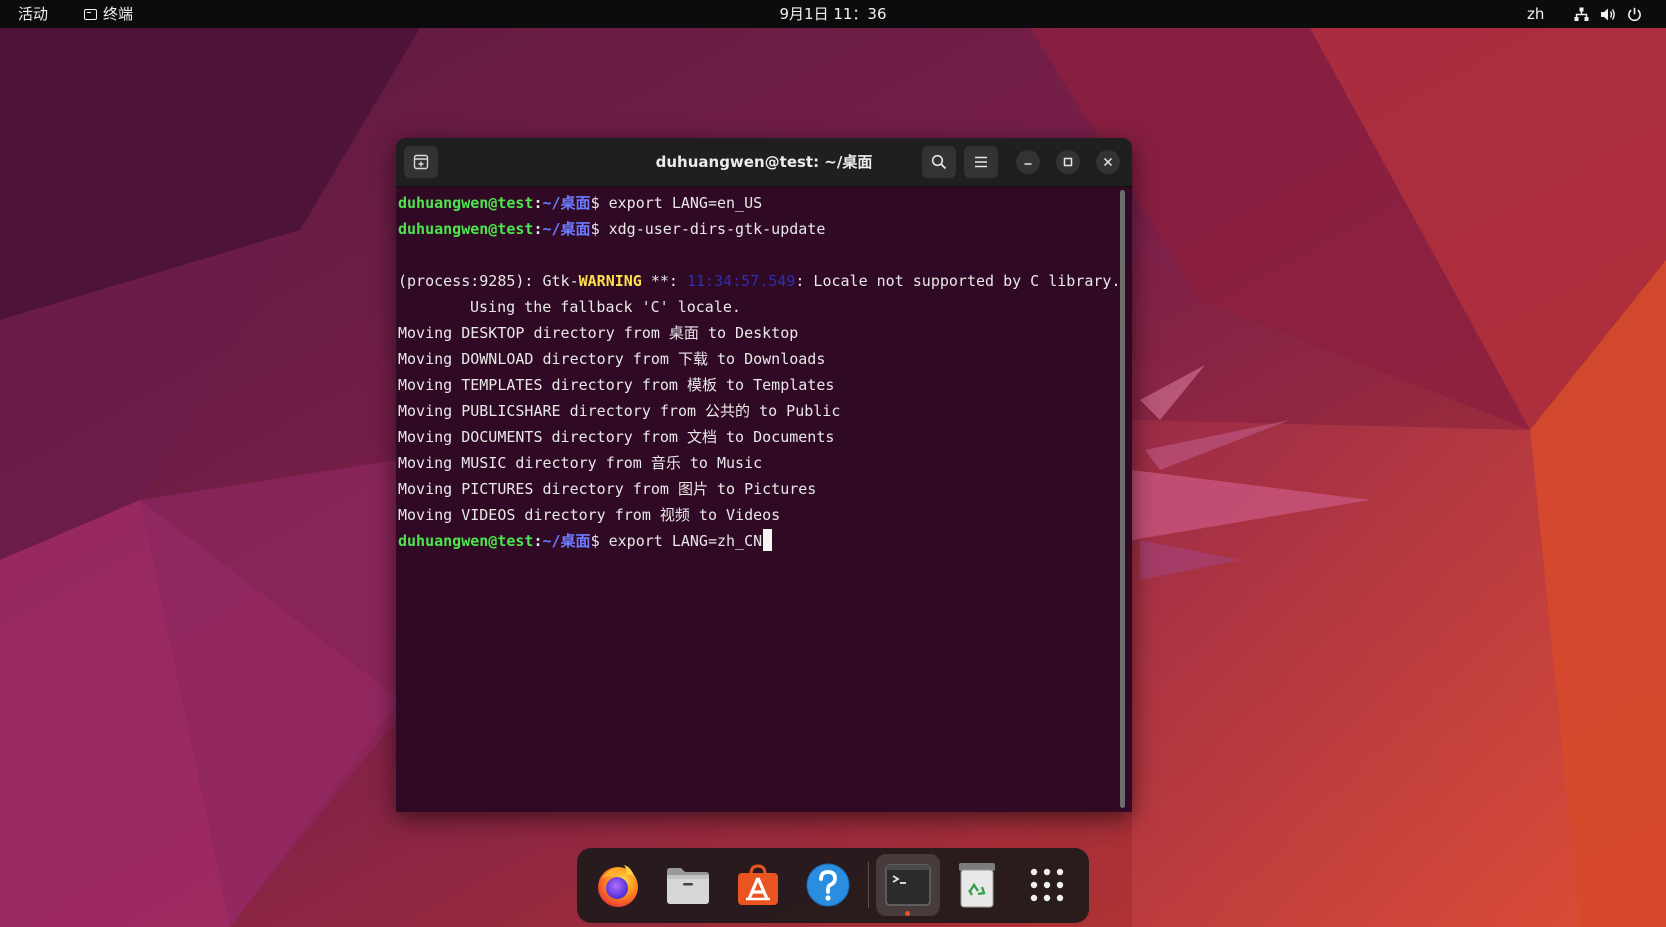  I want to click on hamburger-menu-icon, so click(981, 162).